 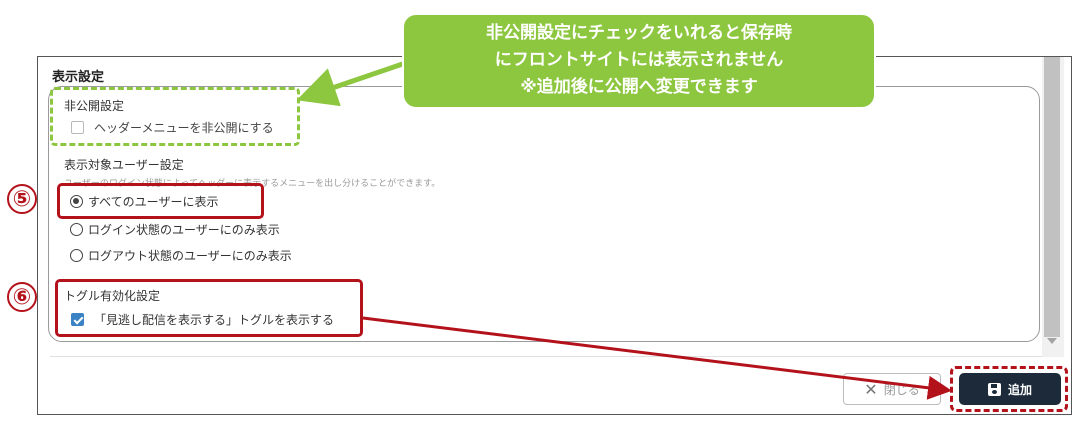 I want to click on callout-line-3: ※追加後に公開へ変更できます, so click(x=639, y=87).